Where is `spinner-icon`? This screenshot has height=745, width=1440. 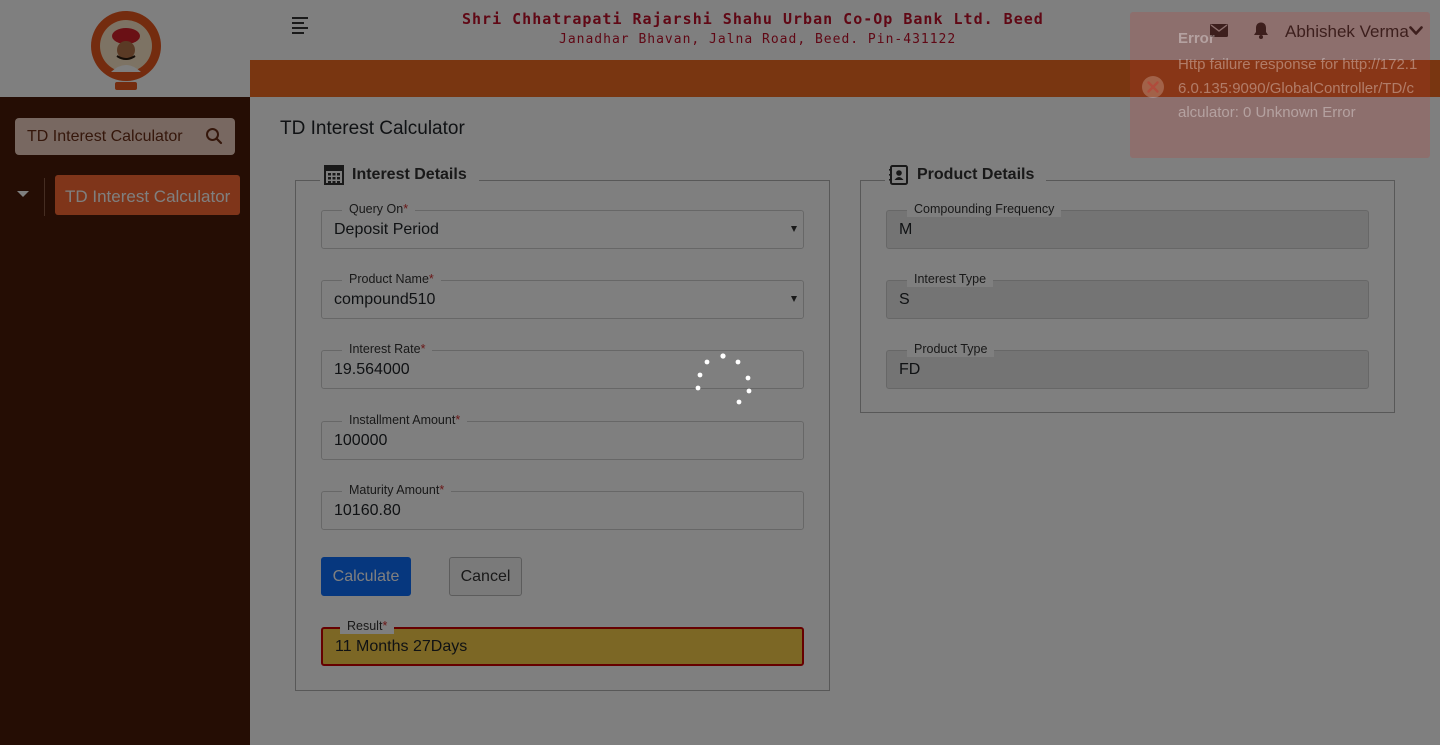
spinner-icon is located at coordinates (723, 379).